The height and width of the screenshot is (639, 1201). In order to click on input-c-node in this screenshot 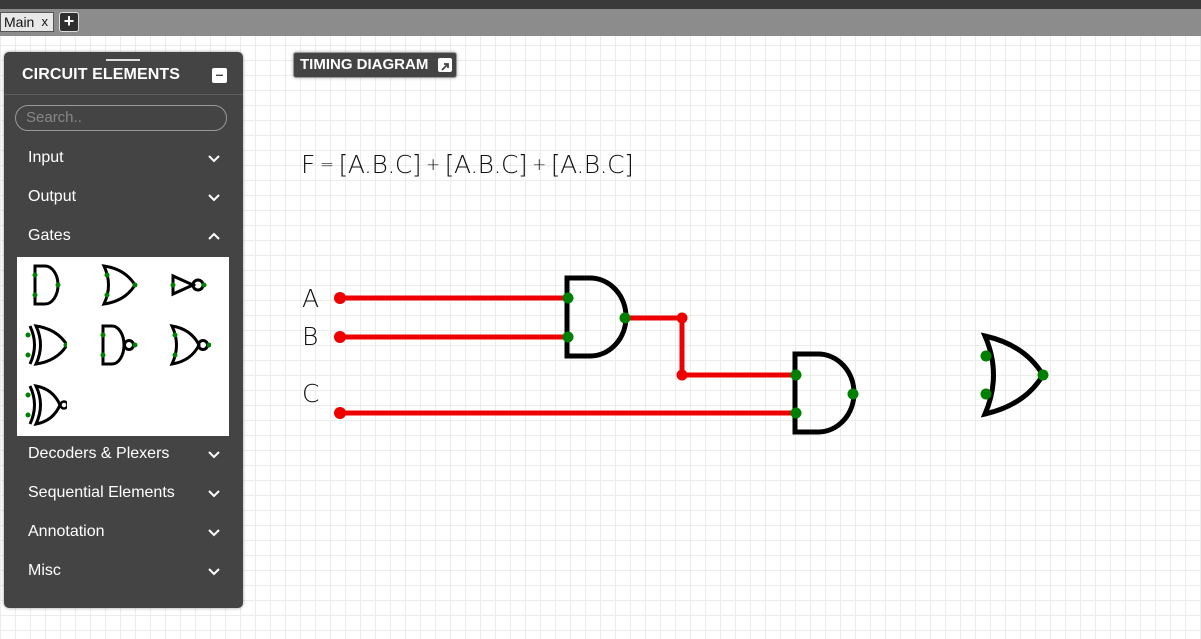, I will do `click(340, 413)`.